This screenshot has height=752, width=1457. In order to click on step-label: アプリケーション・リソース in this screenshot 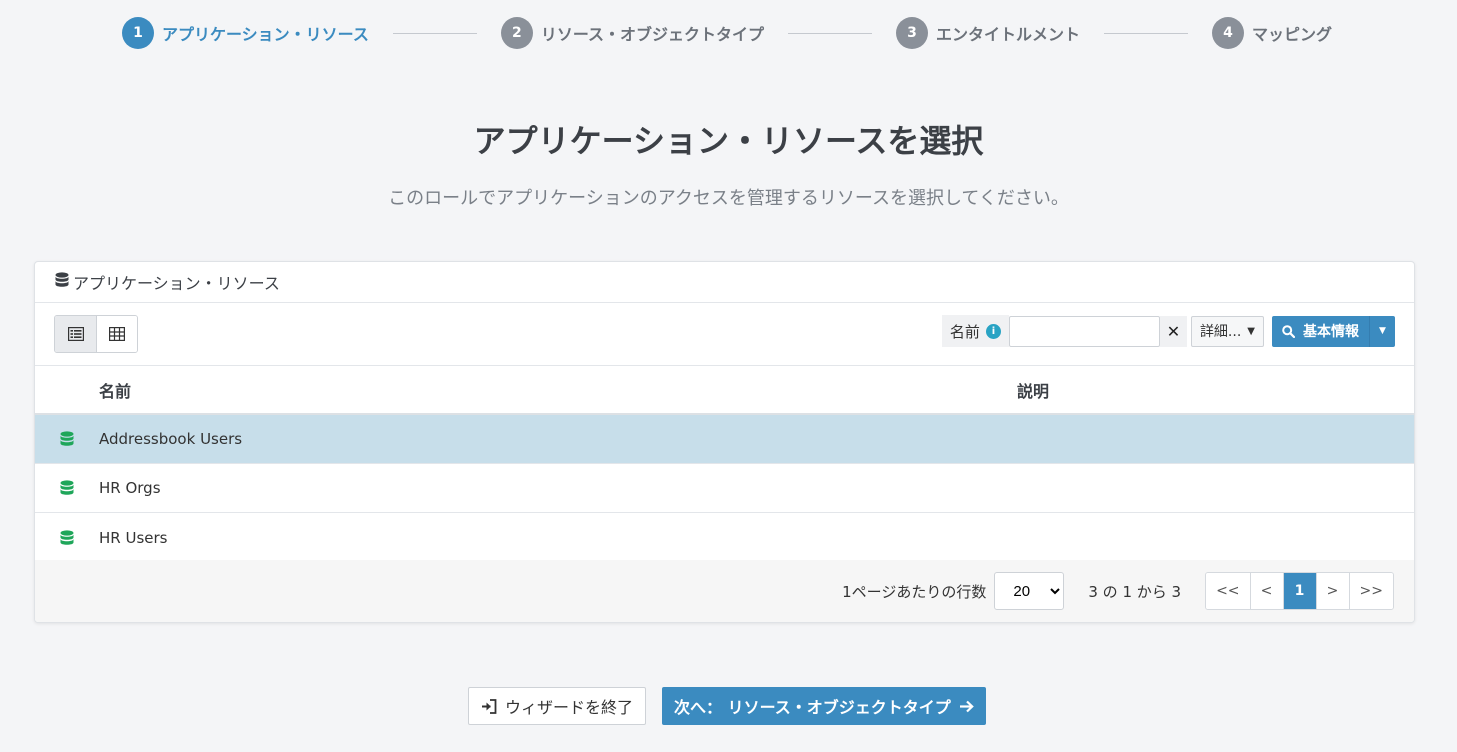, I will do `click(265, 34)`.